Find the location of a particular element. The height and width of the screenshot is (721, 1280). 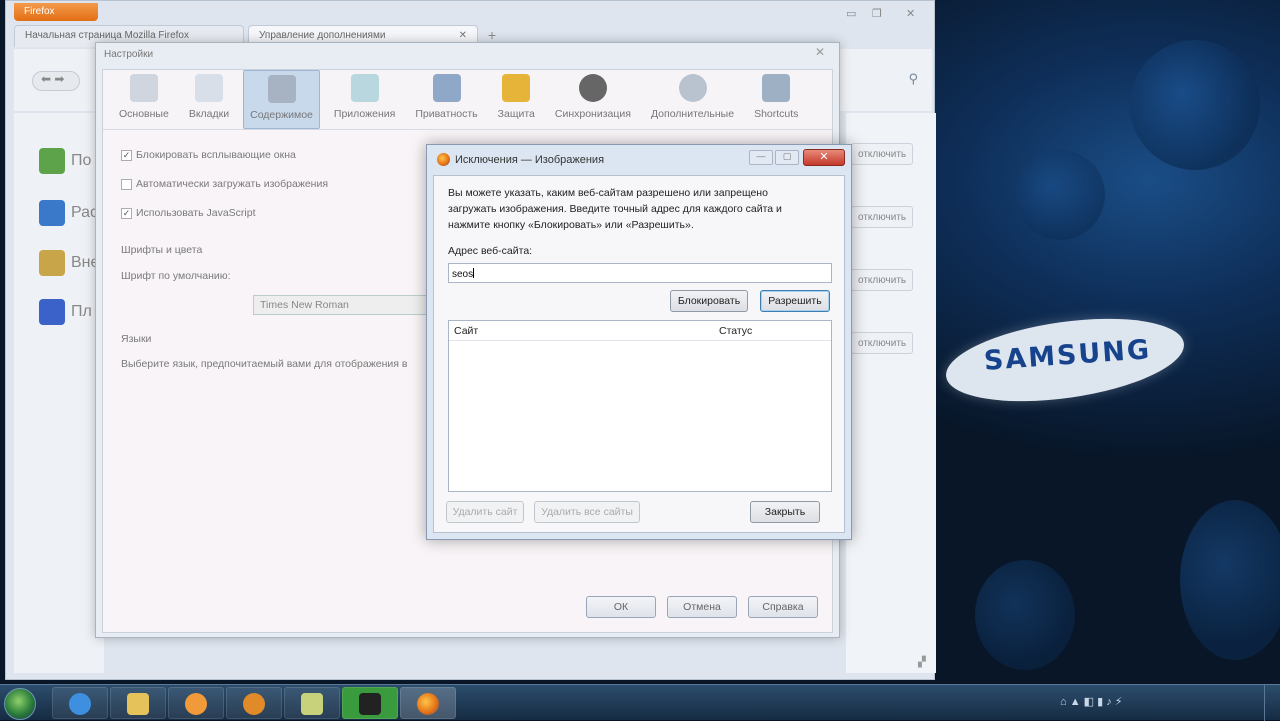

tab-close-icon: ✕ is located at coordinates (463, 35).